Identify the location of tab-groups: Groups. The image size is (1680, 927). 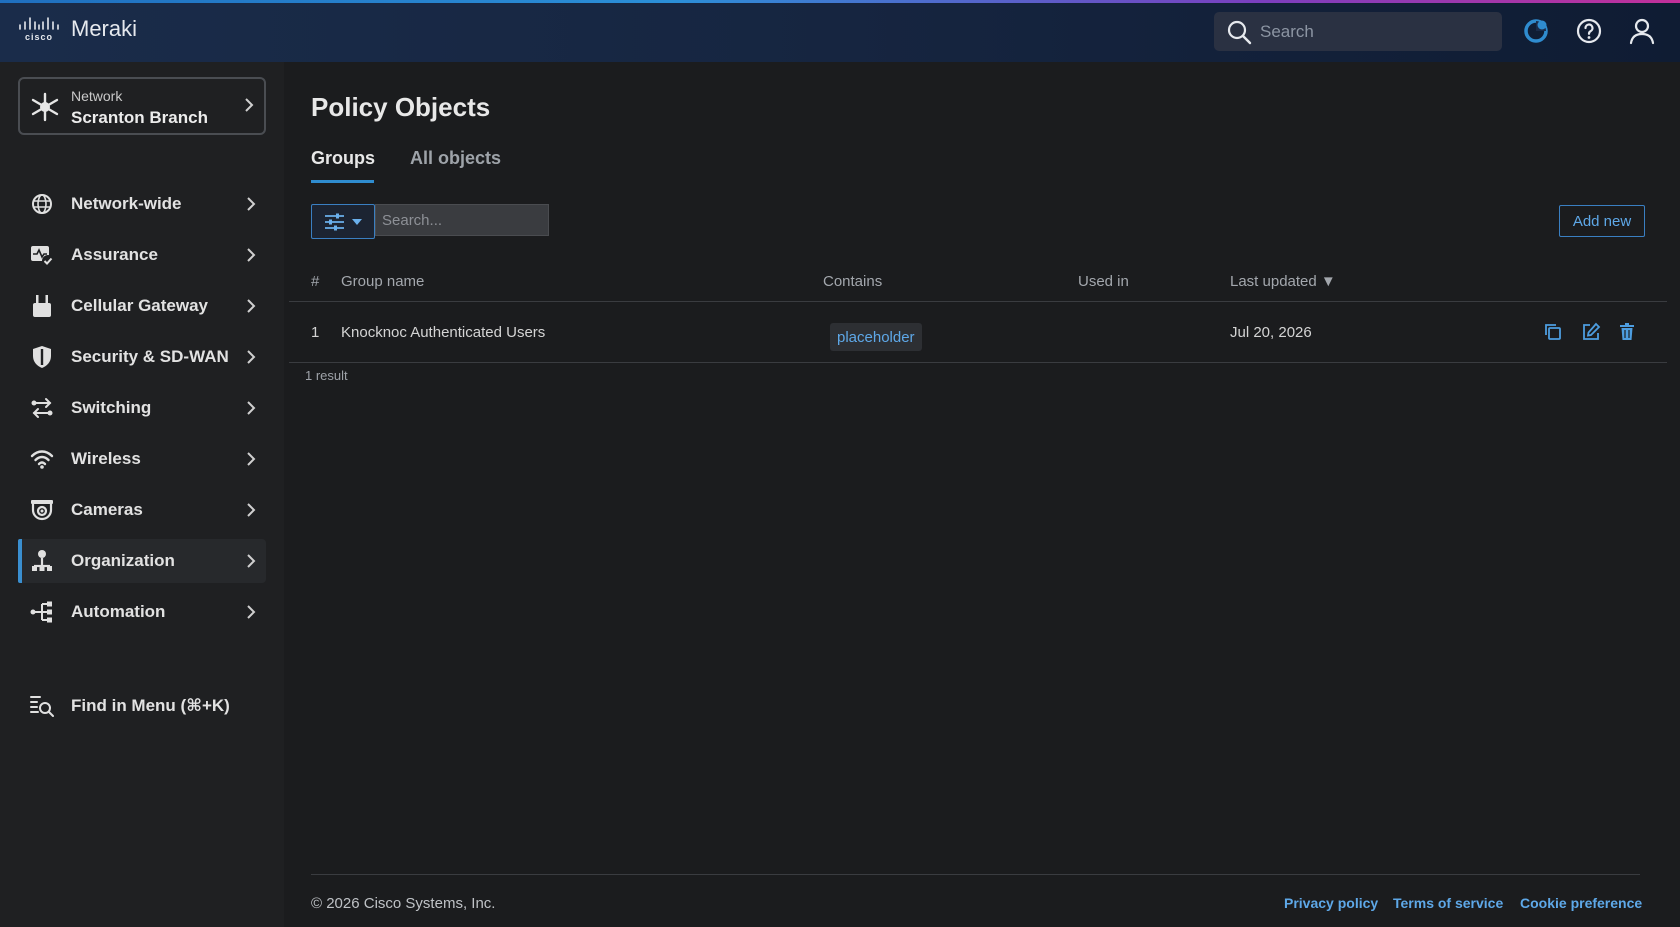
(343, 165).